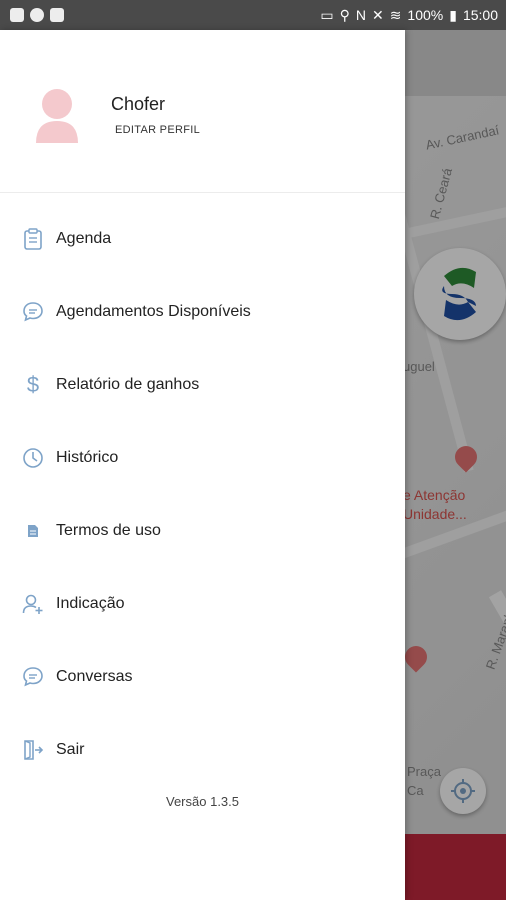 The width and height of the screenshot is (506, 900). What do you see at coordinates (344, 14) in the screenshot?
I see `location-icon: ⚲` at bounding box center [344, 14].